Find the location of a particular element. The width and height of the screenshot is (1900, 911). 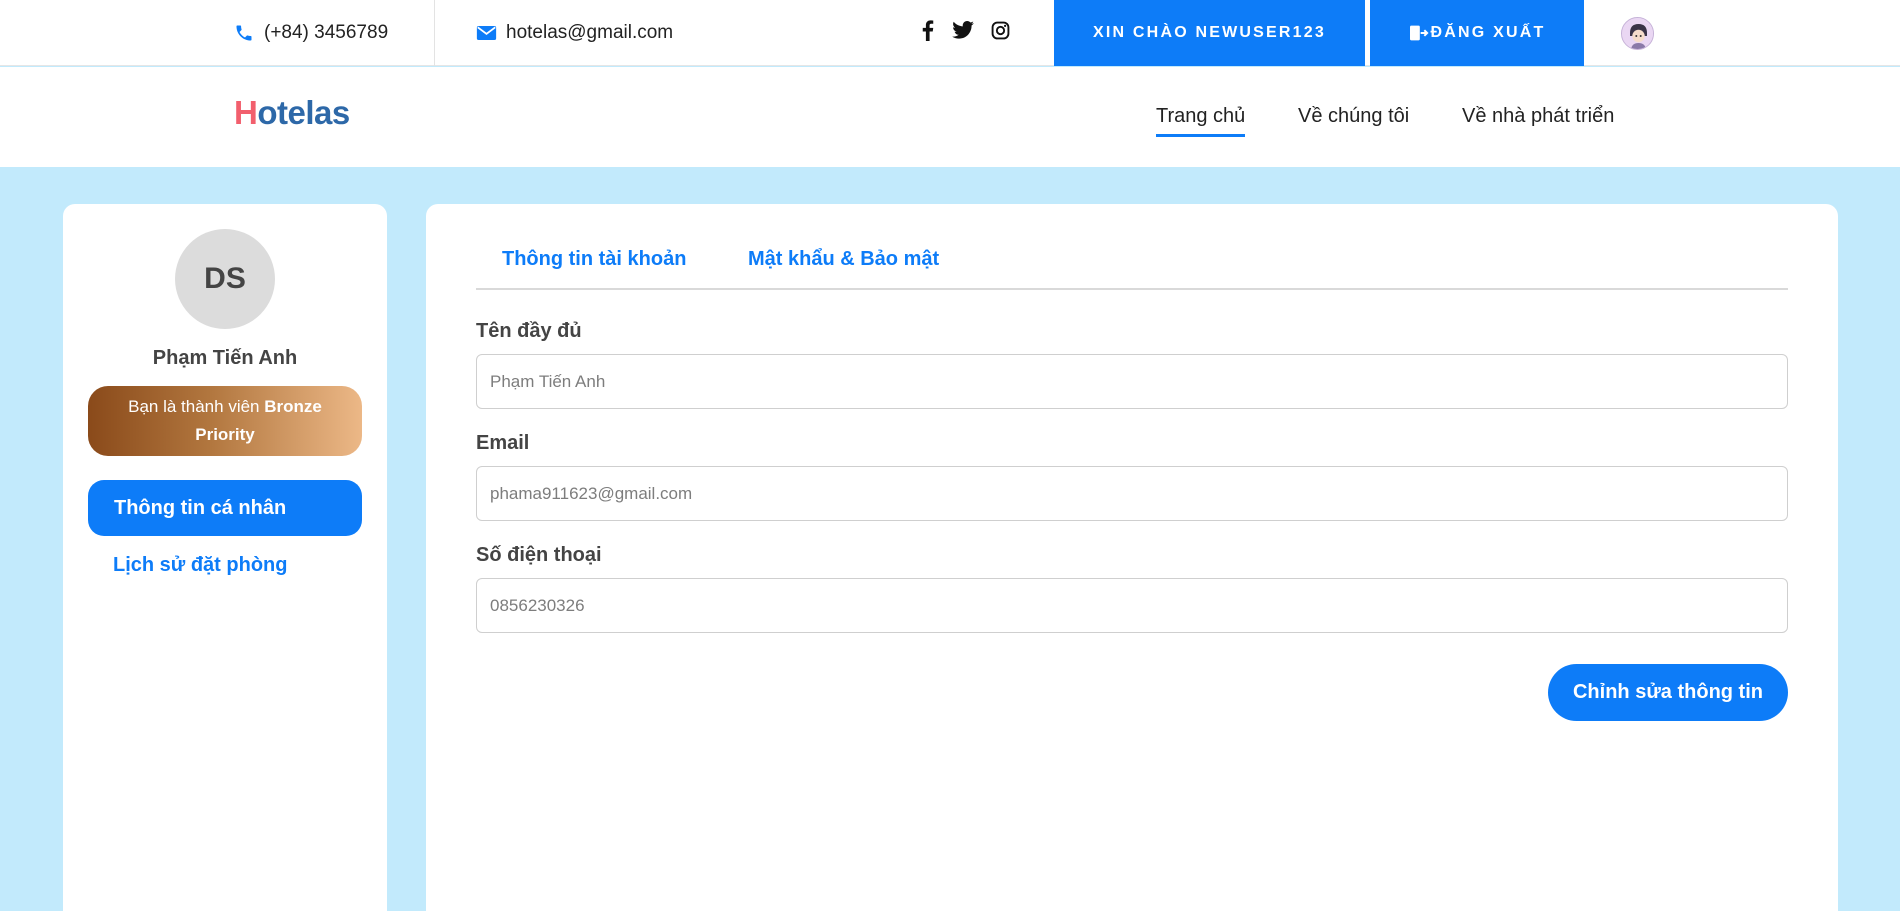

tab-password-security: Mật khẩu & Bảo mật is located at coordinates (843, 259).